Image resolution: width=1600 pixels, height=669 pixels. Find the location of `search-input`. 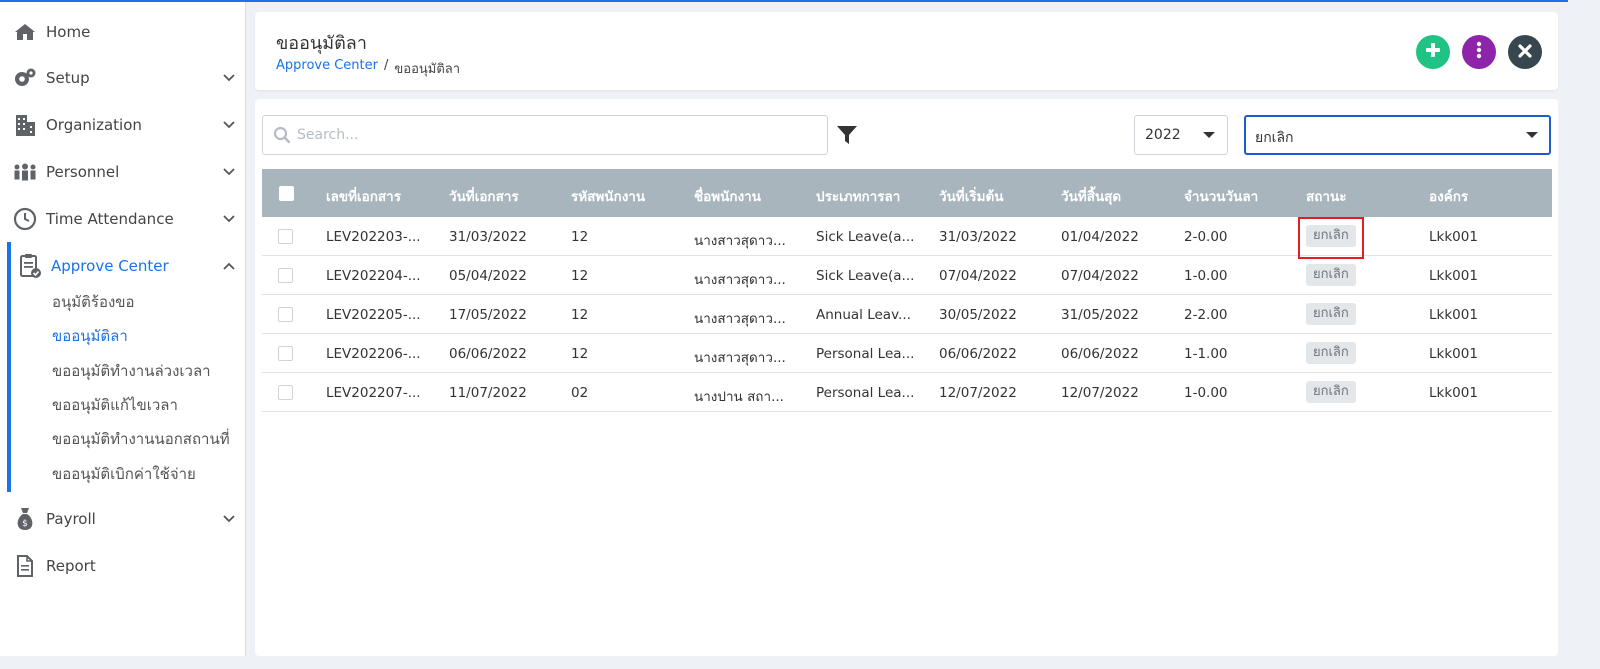

search-input is located at coordinates (557, 135).